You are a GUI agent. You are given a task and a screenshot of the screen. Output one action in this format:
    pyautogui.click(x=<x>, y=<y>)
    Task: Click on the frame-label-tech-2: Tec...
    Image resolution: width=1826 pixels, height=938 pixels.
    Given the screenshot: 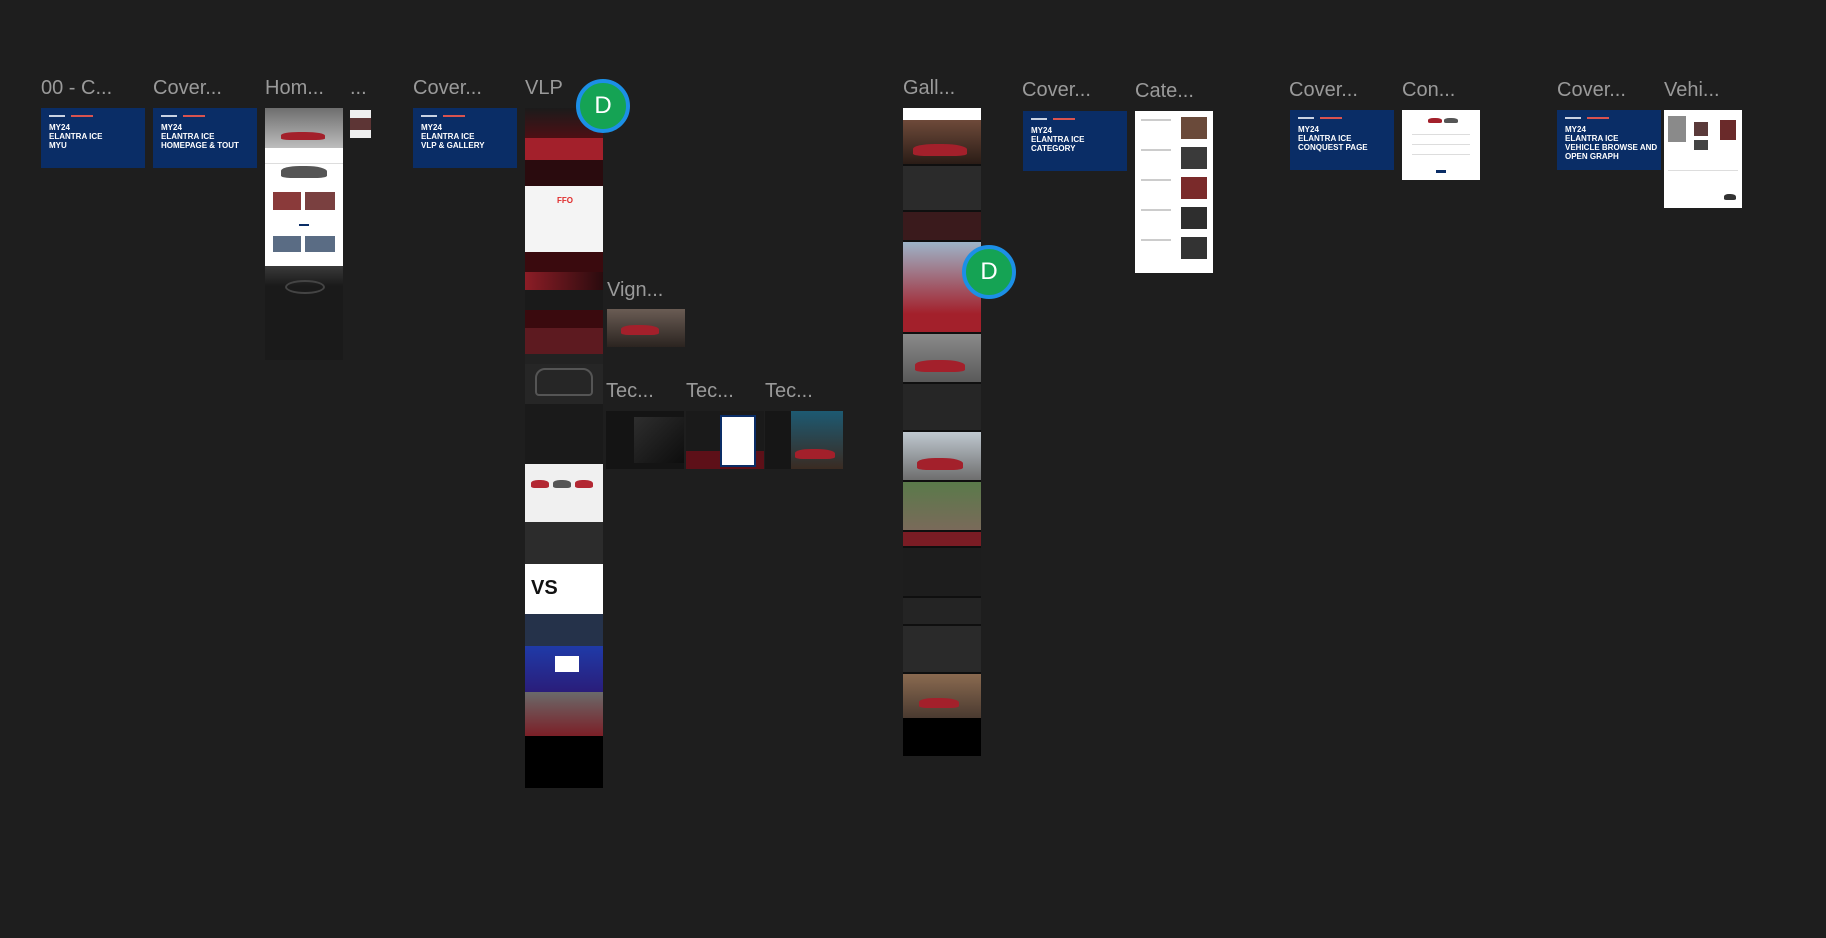 What is the action you would take?
    pyautogui.click(x=710, y=391)
    